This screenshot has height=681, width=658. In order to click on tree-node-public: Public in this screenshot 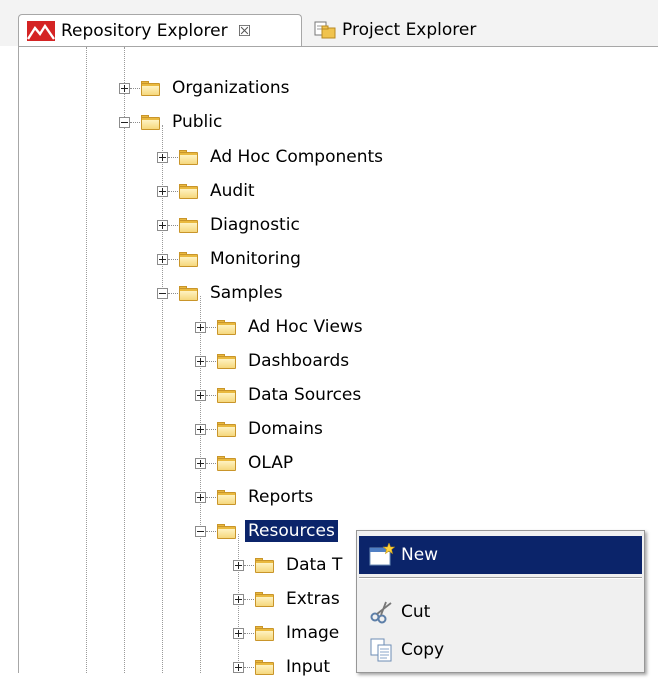, I will do `click(172, 122)`.